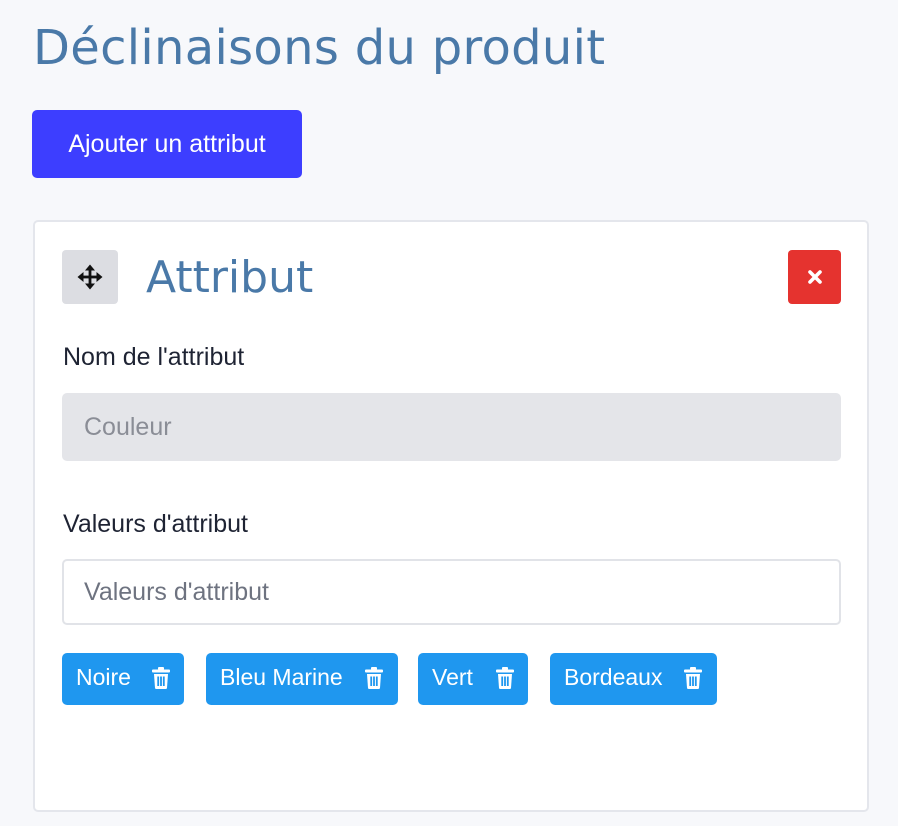 This screenshot has width=898, height=826. I want to click on value-tag-label: Noire, so click(103, 677).